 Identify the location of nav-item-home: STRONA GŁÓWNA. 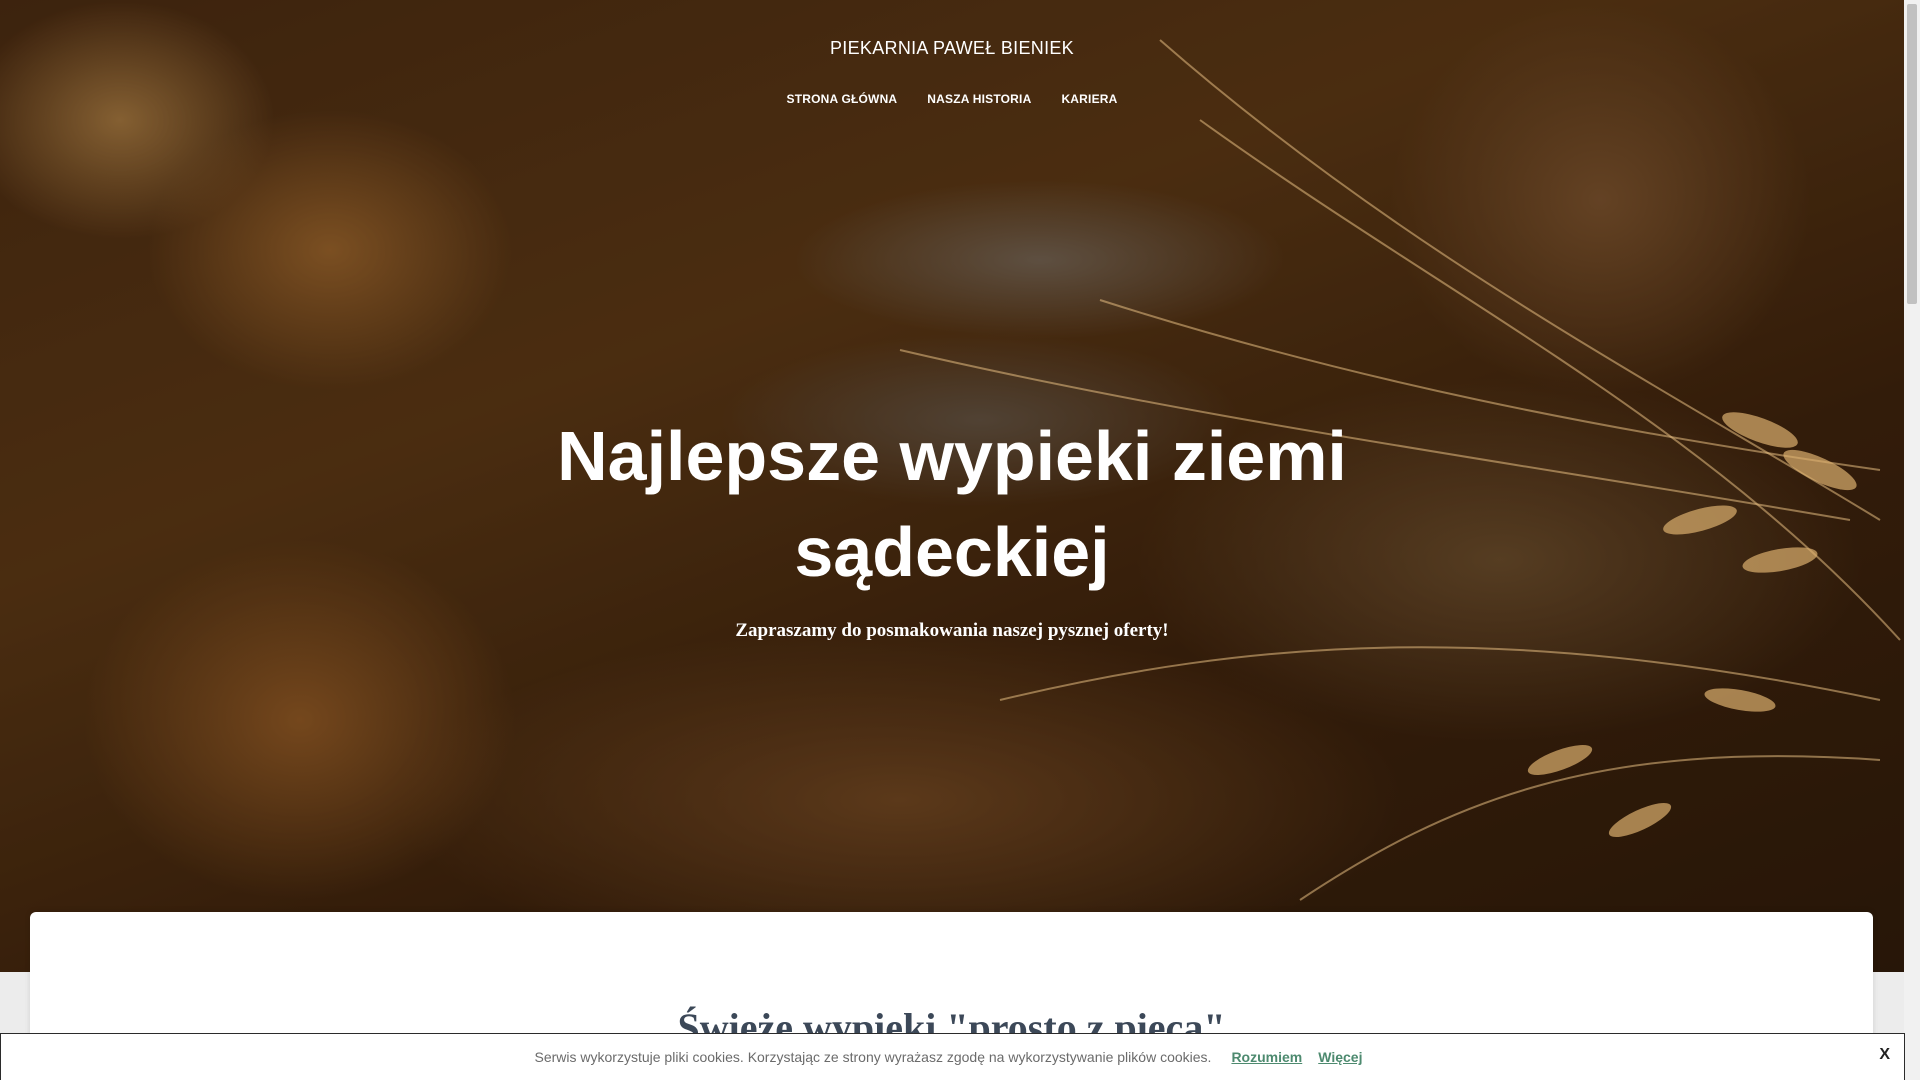
(841, 99).